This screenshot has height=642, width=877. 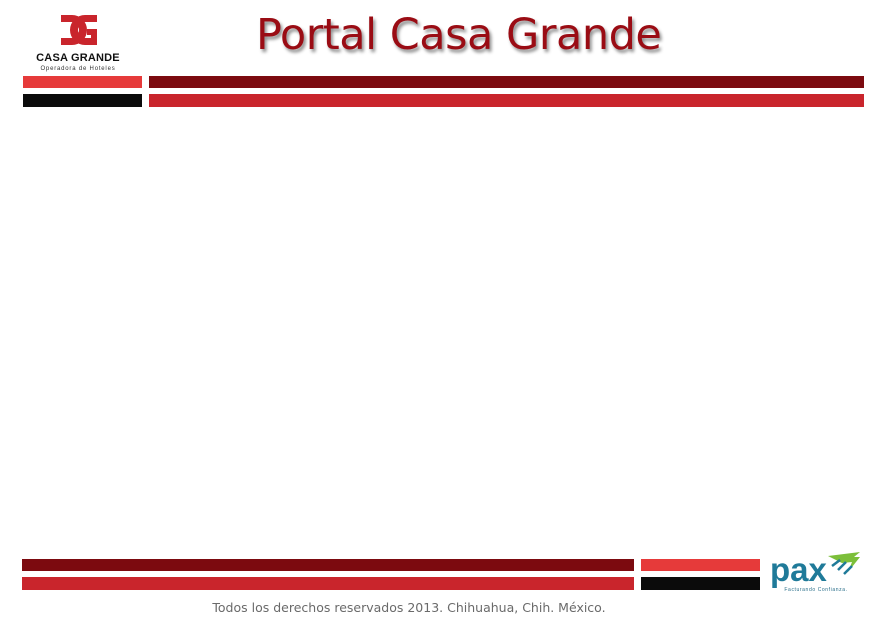 What do you see at coordinates (328, 565) in the screenshot?
I see `footer-dark-red-stripe` at bounding box center [328, 565].